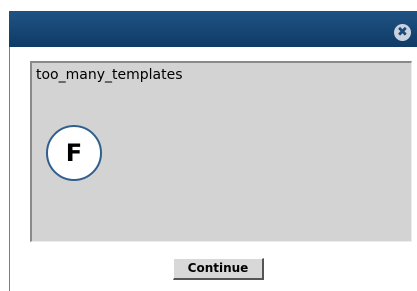  I want to click on marker-badge: F, so click(74, 153).